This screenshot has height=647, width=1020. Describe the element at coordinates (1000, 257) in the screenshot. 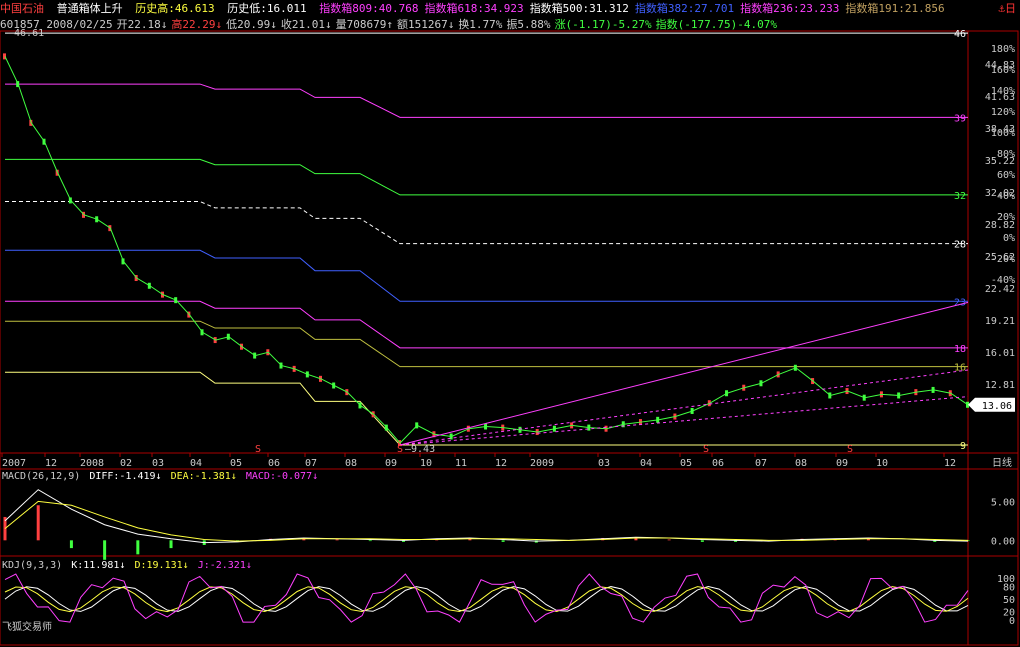

I see `price-tick-label: 25.62` at that location.